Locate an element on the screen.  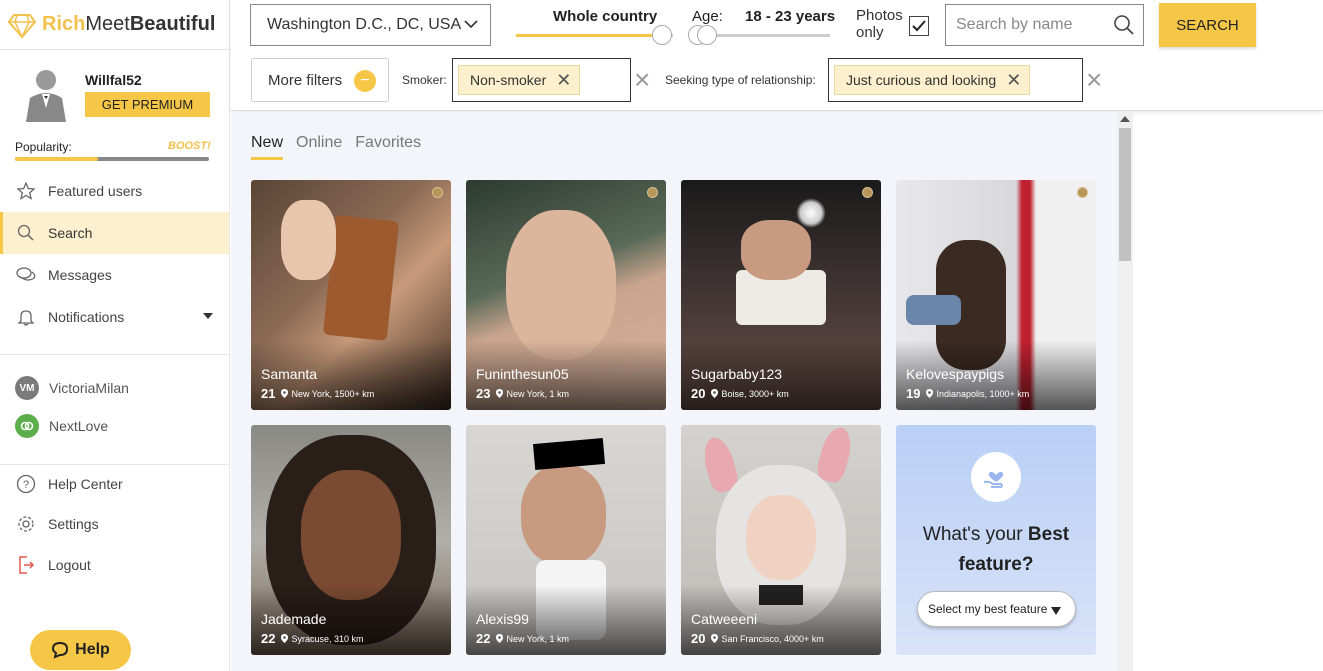
promo-bold1: Best is located at coordinates (1048, 534).